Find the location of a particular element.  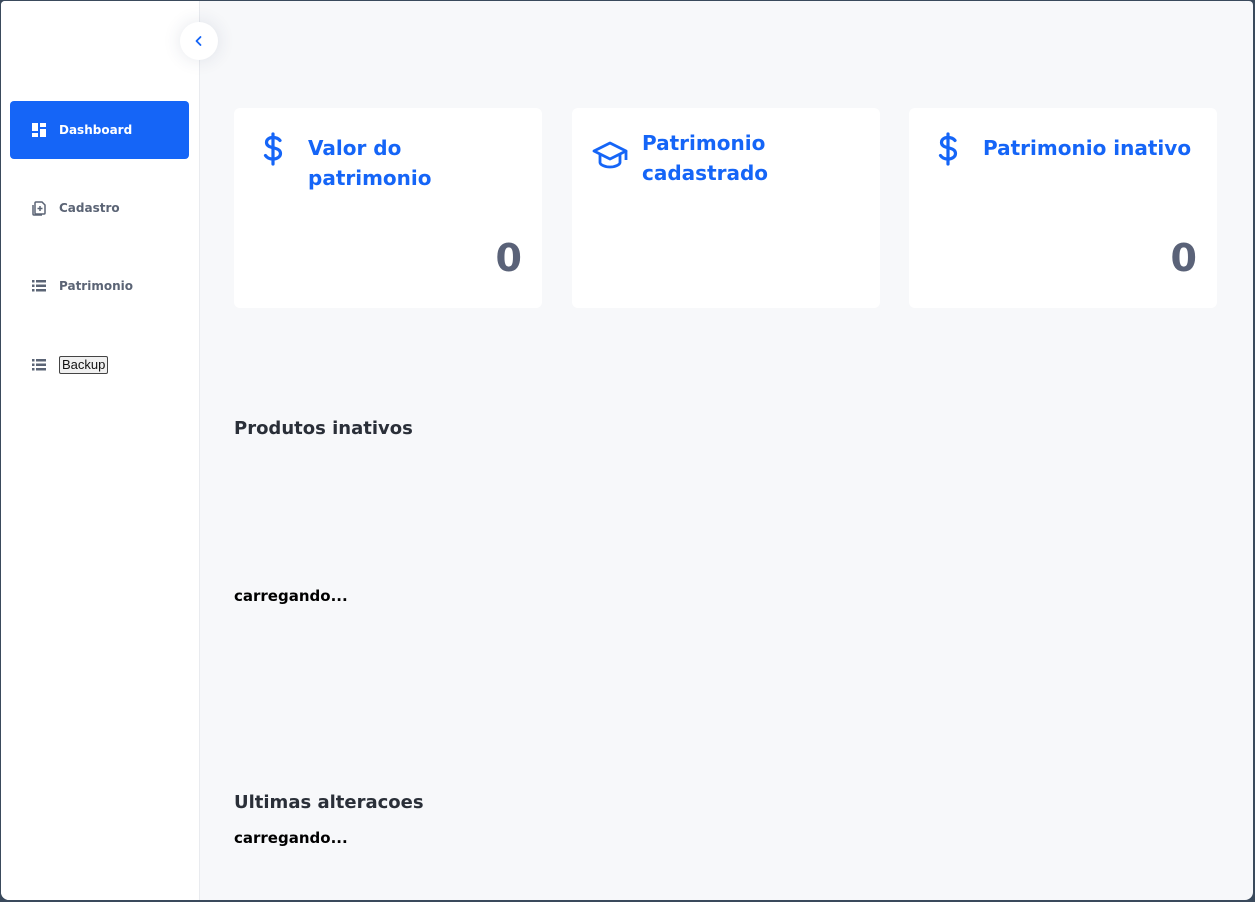

collapse-sidebar-button is located at coordinates (199, 41).